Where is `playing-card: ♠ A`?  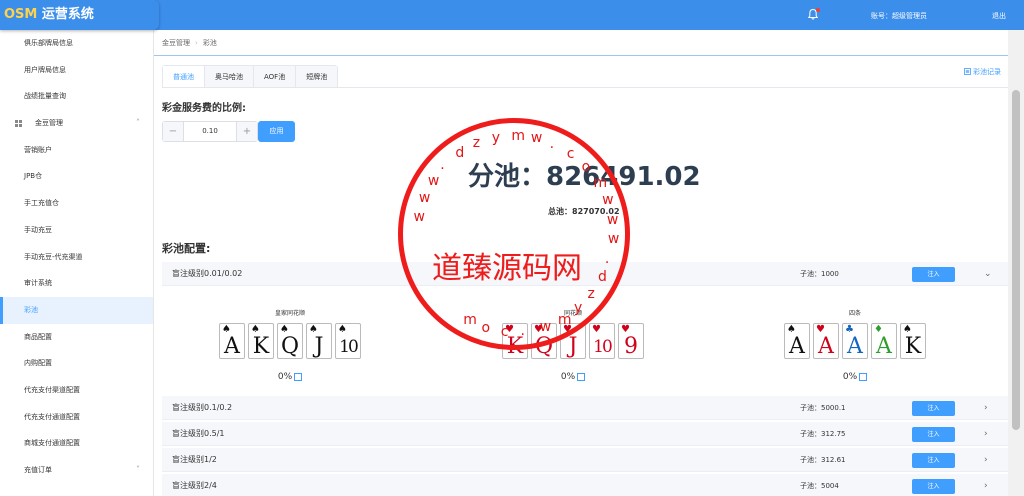 playing-card: ♠ A is located at coordinates (797, 341).